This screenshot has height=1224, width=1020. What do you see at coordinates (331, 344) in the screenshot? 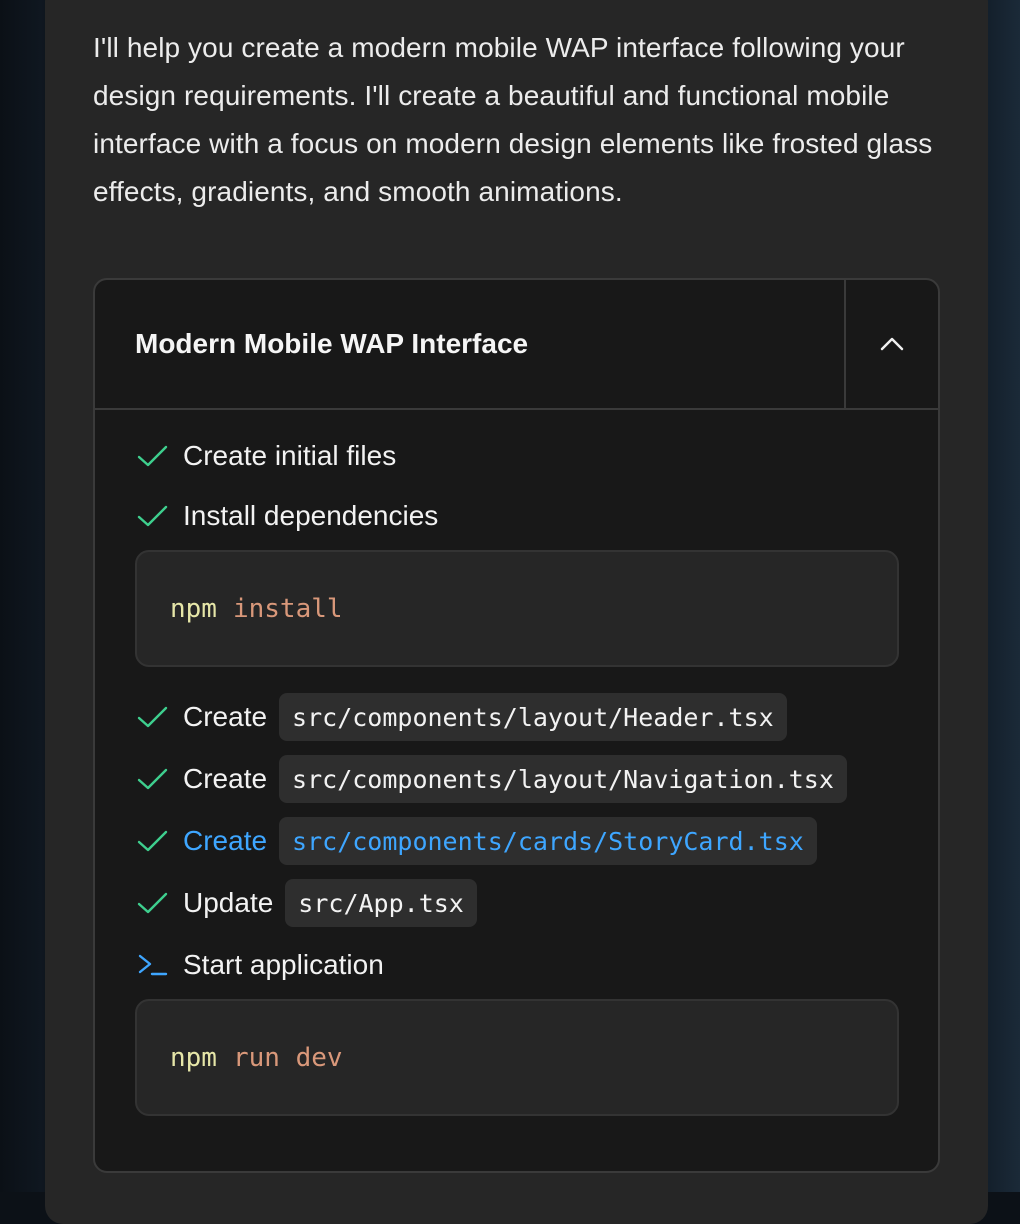
I see `artifact-title: Modern Mobile WAP Interface` at bounding box center [331, 344].